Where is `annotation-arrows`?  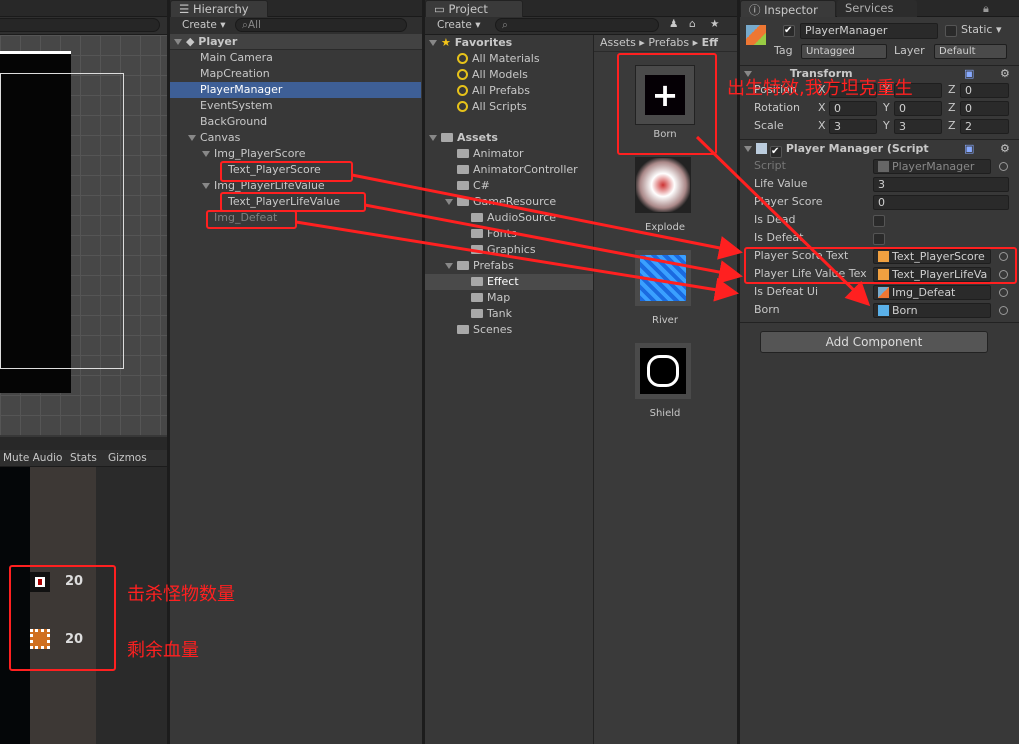
annotation-arrows is located at coordinates (583, 221).